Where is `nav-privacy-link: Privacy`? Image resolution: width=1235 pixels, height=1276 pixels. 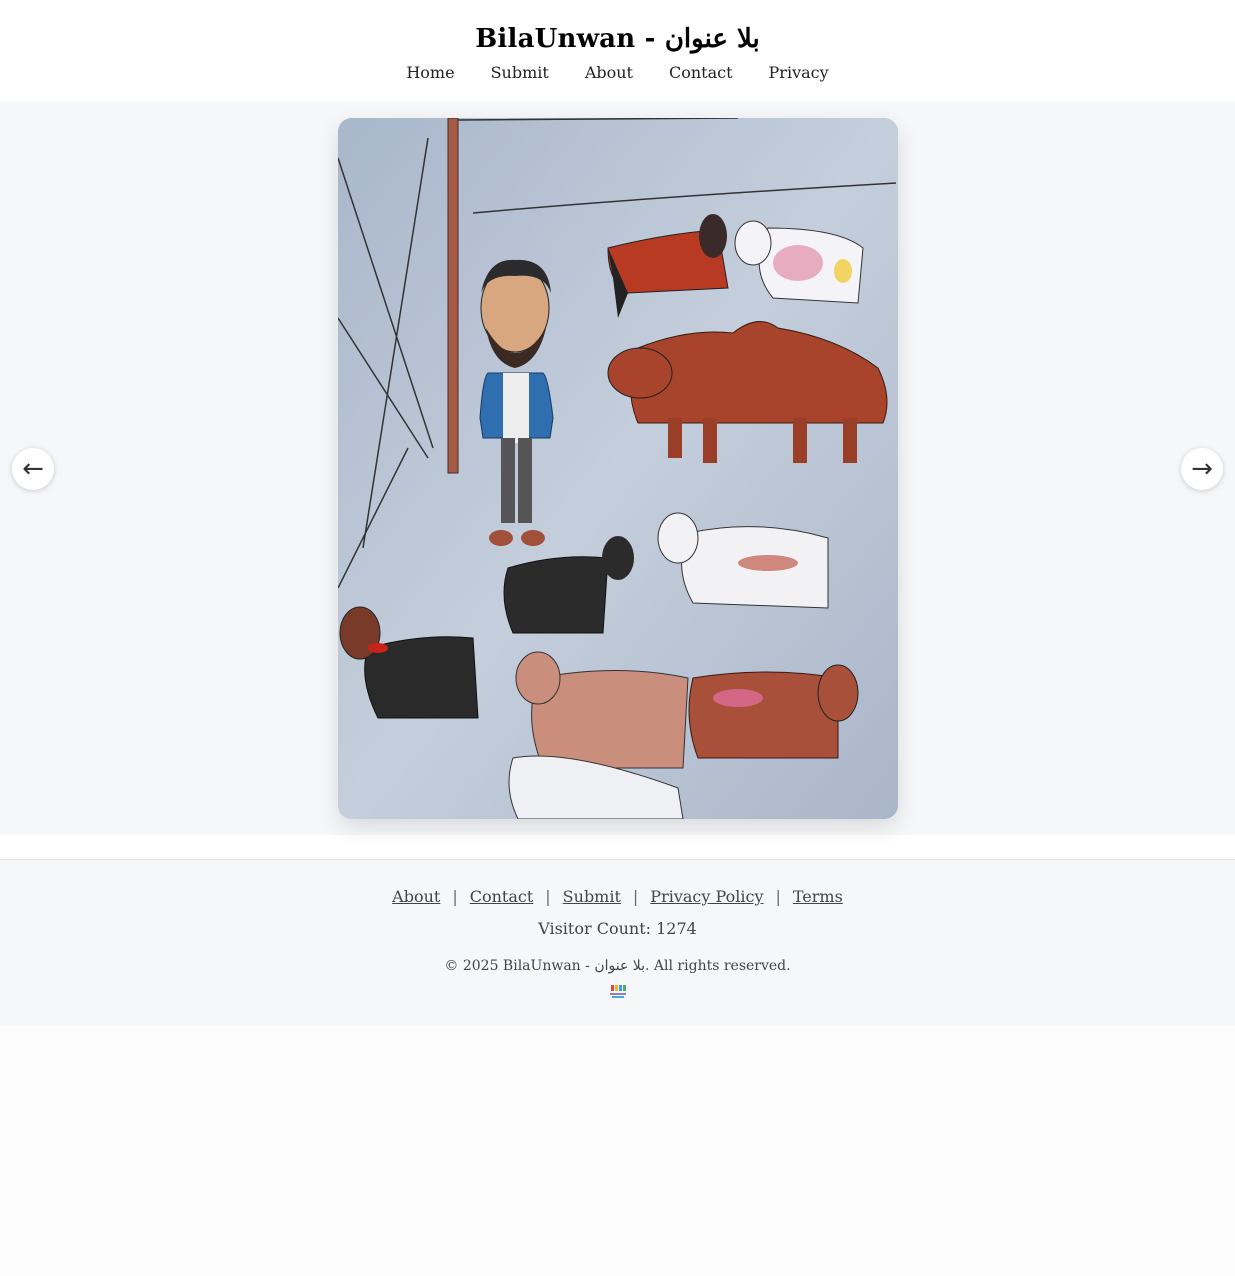
nav-privacy-link: Privacy is located at coordinates (799, 73).